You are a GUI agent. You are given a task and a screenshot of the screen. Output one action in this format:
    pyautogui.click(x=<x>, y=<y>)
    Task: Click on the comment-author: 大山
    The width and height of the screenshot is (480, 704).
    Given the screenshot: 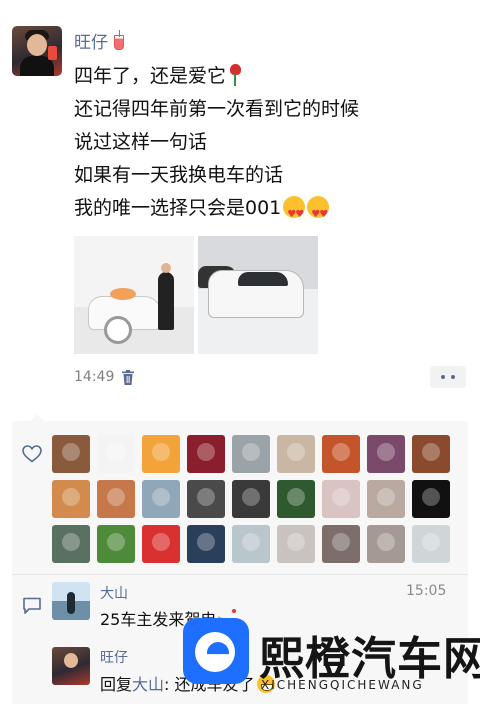 What is the action you would take?
    pyautogui.click(x=114, y=593)
    